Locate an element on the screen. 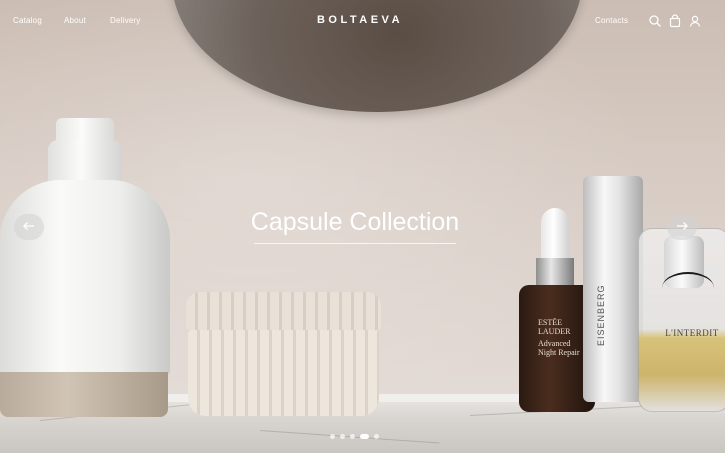 This screenshot has height=453, width=725. ribbed-jar is located at coordinates (283, 373).